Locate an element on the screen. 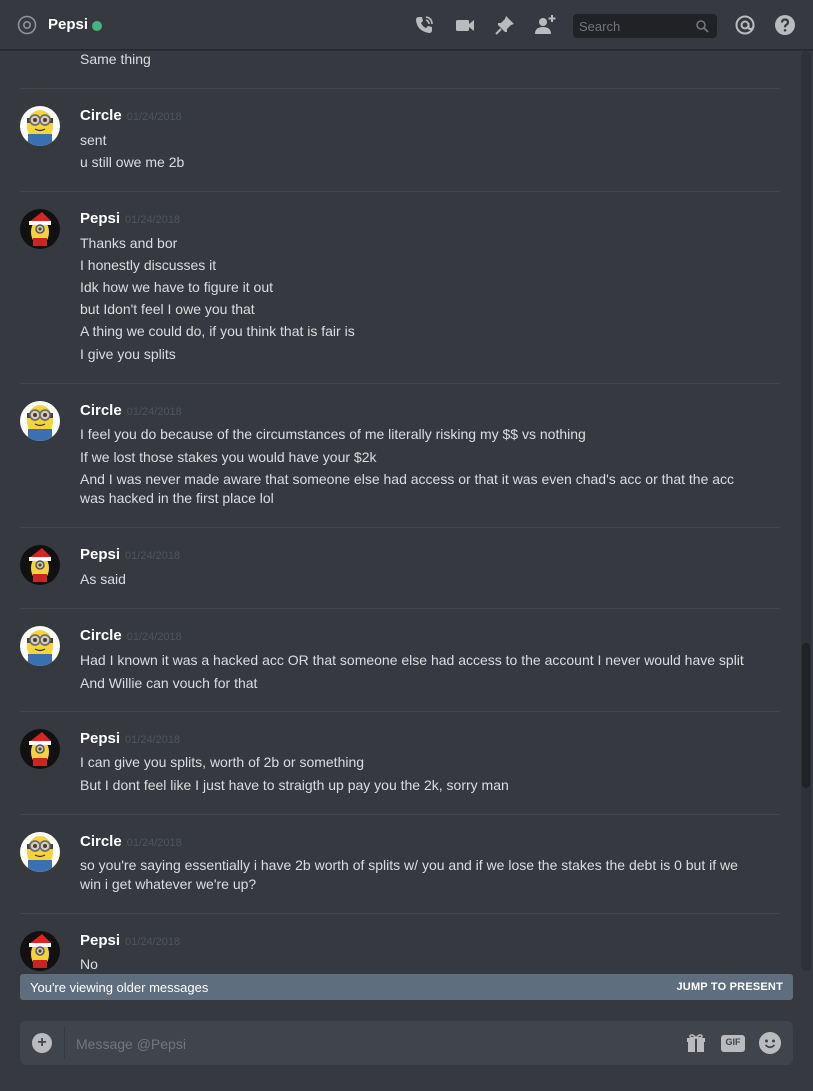 The image size is (813, 1091). add-attachment-icon: + is located at coordinates (42, 1043).